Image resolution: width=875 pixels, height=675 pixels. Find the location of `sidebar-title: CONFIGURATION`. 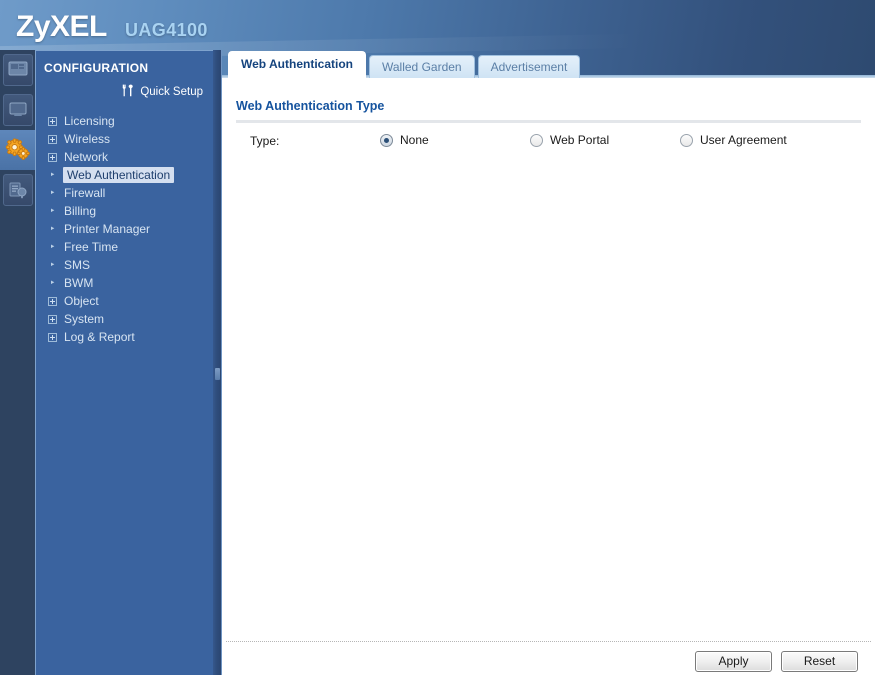

sidebar-title: CONFIGURATION is located at coordinates (96, 68).